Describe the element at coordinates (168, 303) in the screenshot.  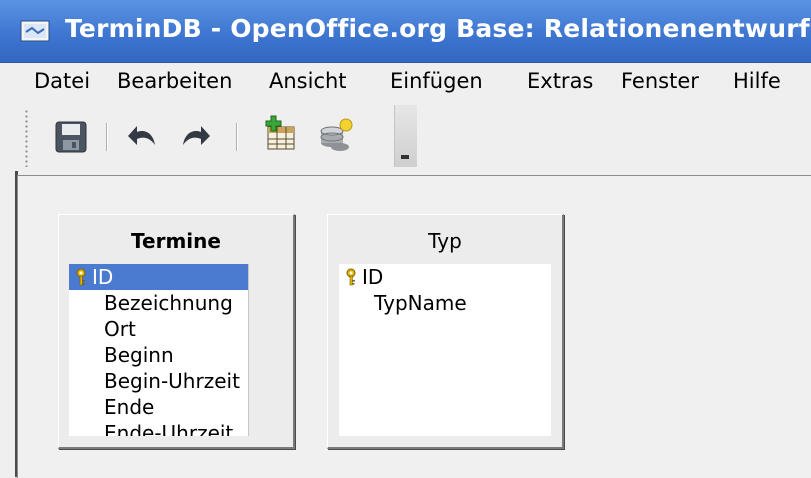
I see `field-name: Bezeichnung` at that location.